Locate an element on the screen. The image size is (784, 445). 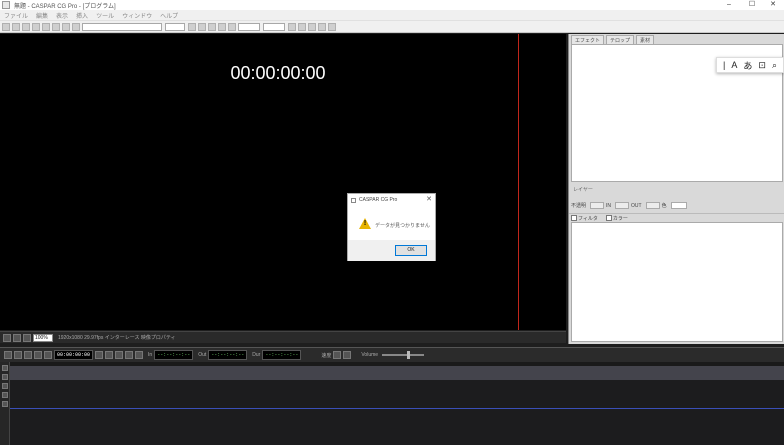
play-icon is located at coordinates (28, 355).